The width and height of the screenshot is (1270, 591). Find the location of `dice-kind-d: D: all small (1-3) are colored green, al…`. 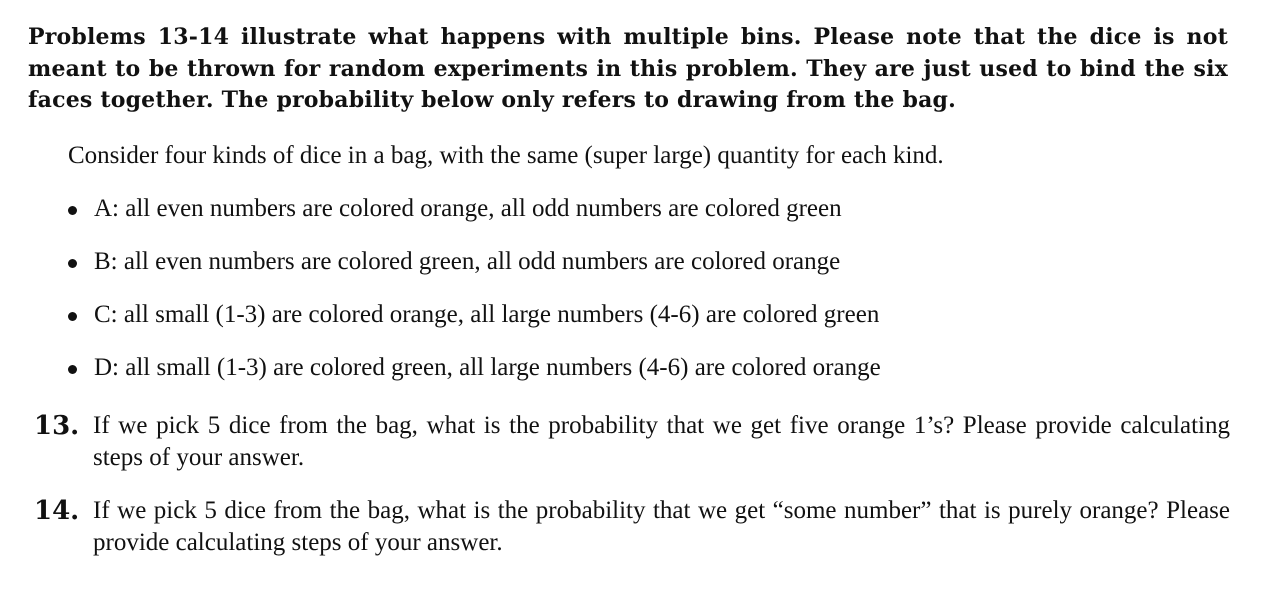

dice-kind-d: D: all small (1-3) are colored green, al… is located at coordinates (487, 367).